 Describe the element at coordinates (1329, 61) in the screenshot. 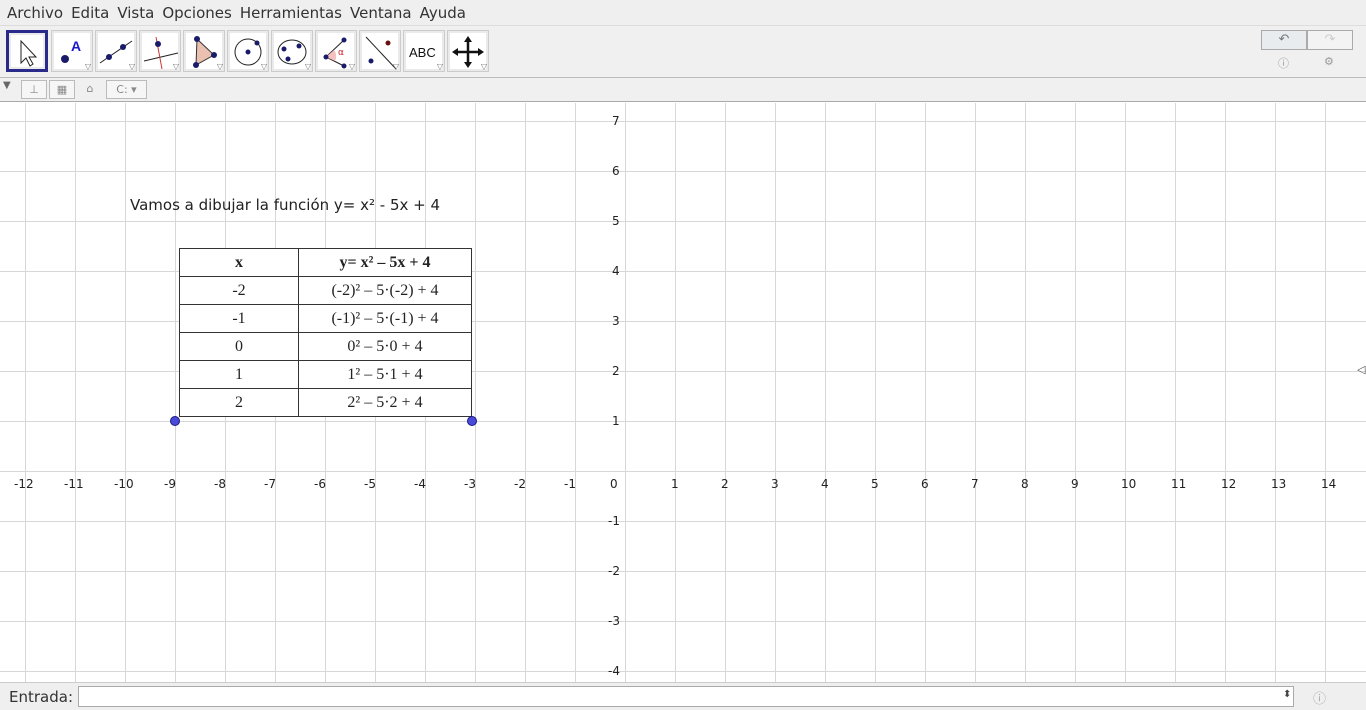

I see `settings-gear-icon: ⚙` at that location.